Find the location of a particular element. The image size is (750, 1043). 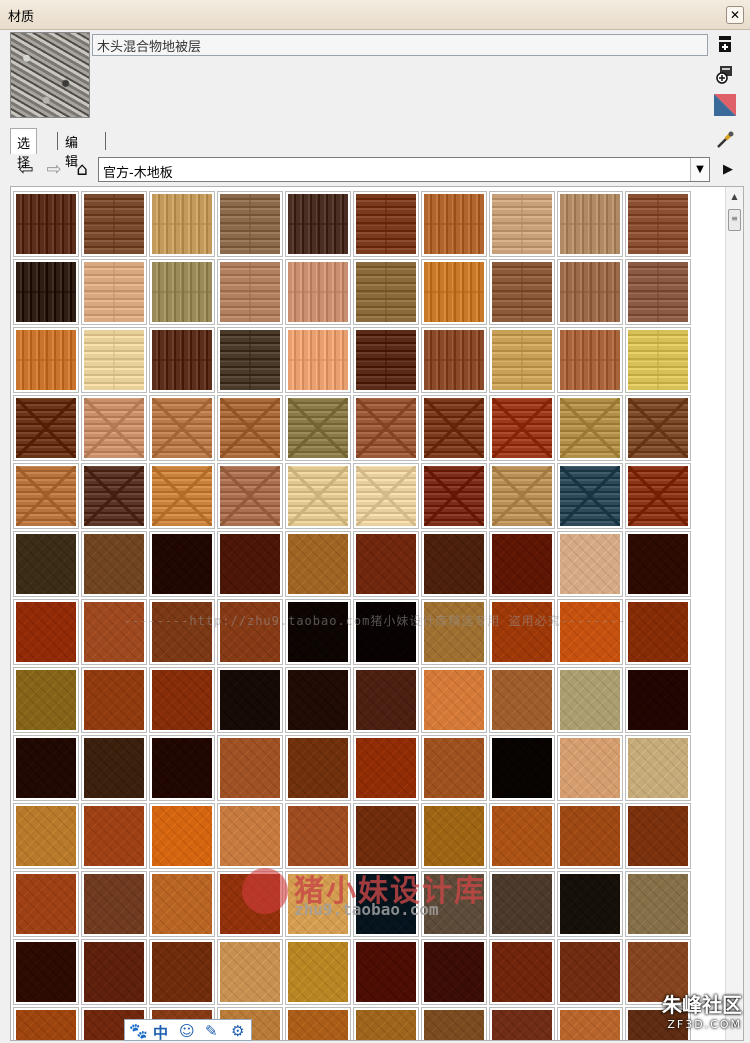

save-material-icon is located at coordinates (725, 75).